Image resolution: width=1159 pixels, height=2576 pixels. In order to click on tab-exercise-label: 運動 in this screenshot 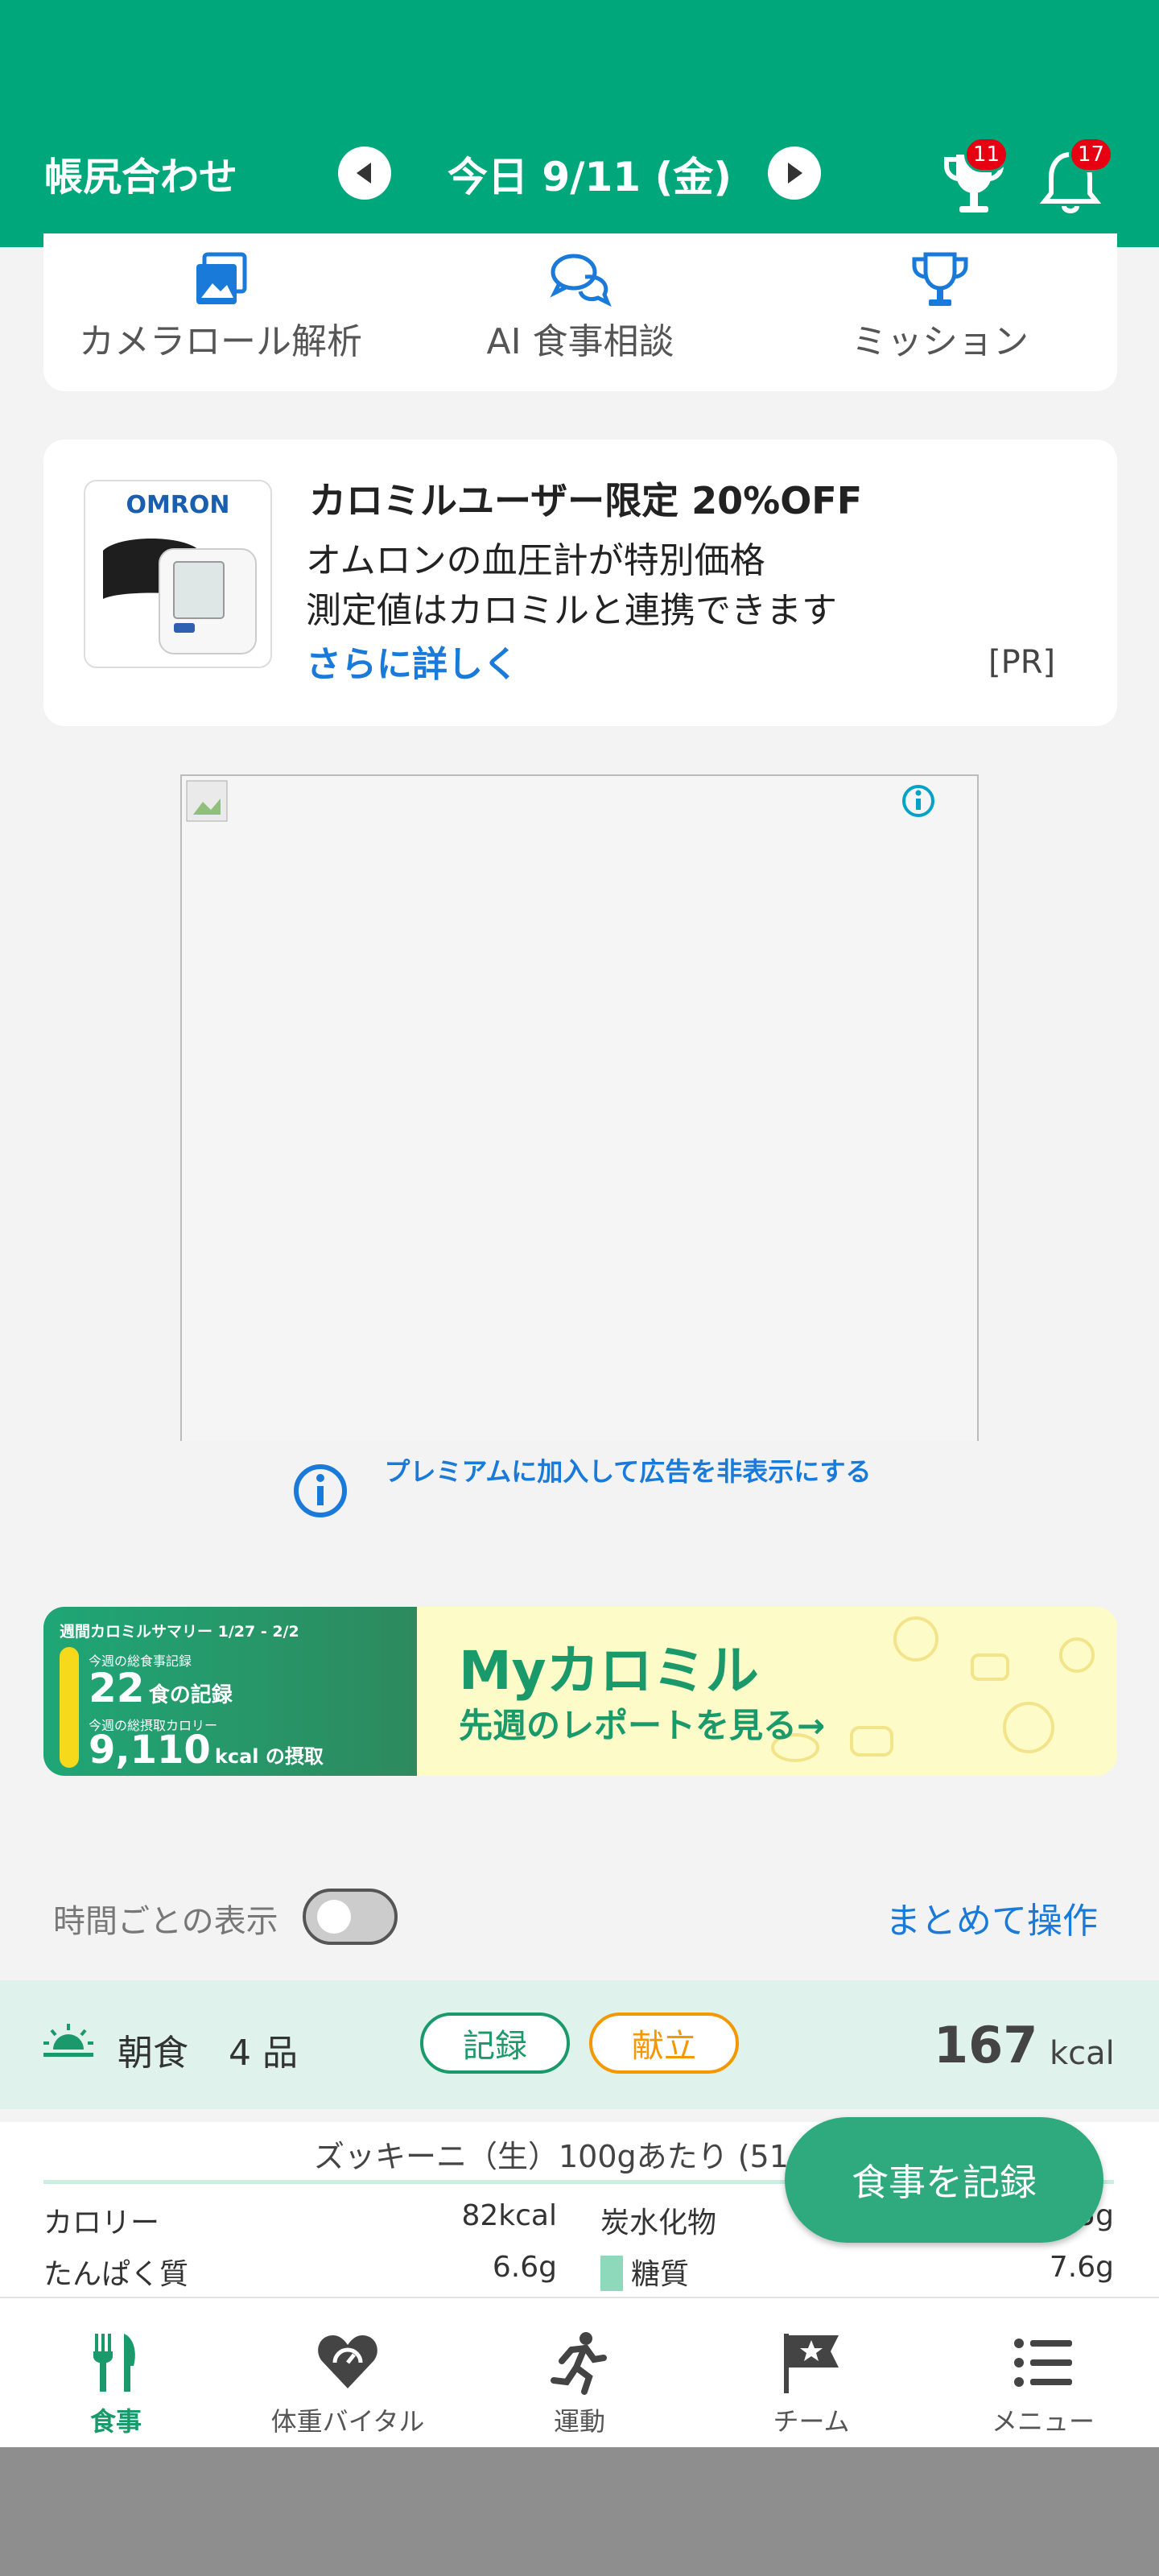, I will do `click(579, 2421)`.